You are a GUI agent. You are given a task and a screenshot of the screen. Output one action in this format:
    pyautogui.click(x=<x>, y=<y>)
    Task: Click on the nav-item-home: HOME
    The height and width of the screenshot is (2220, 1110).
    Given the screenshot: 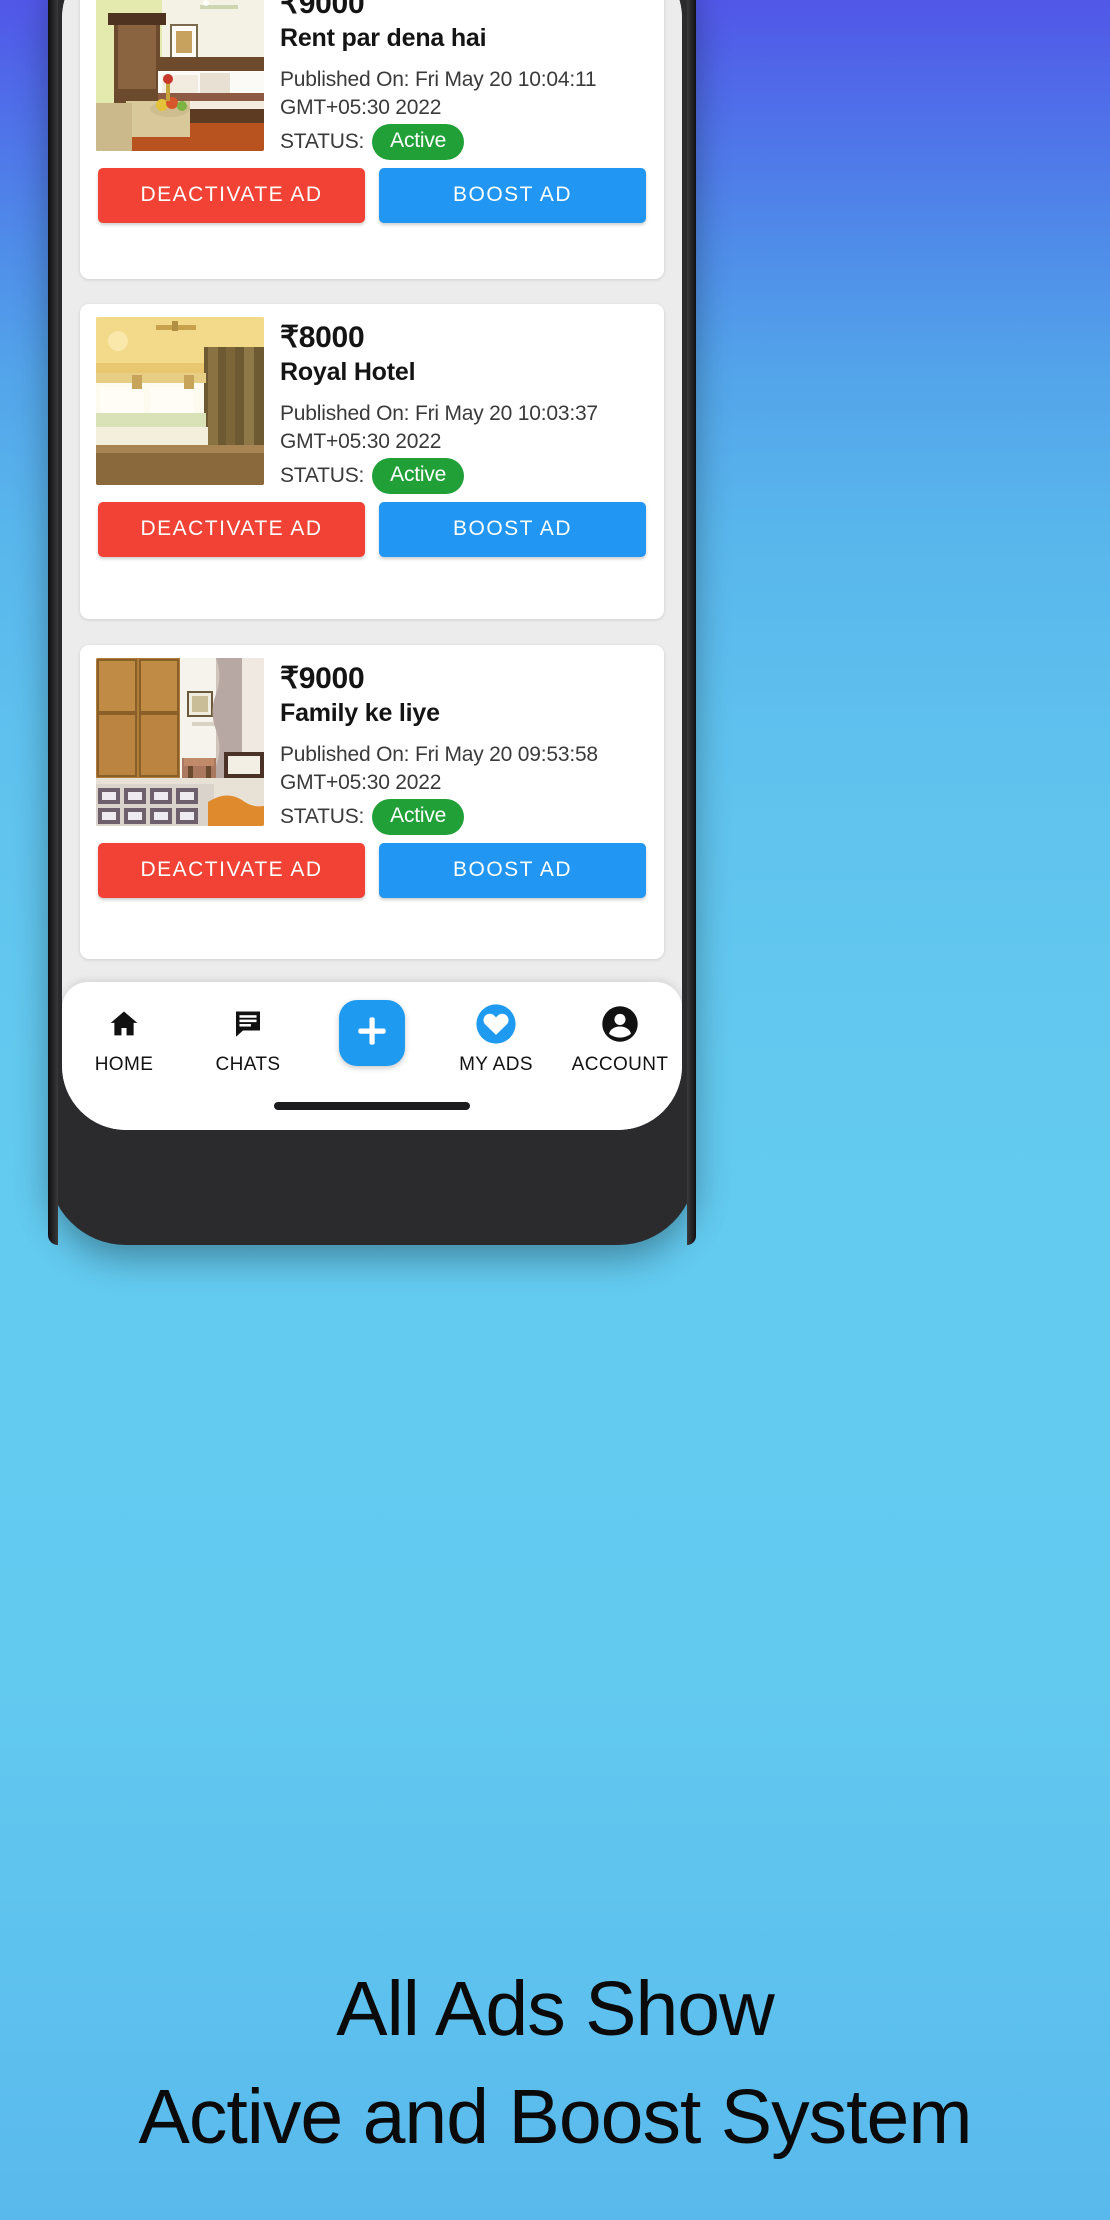 What is the action you would take?
    pyautogui.click(x=124, y=1046)
    